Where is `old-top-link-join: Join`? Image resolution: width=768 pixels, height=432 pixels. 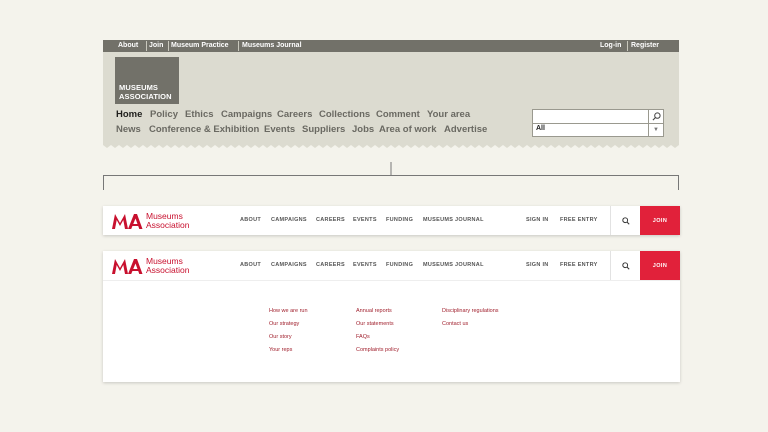
old-top-link-join: Join is located at coordinates (156, 46).